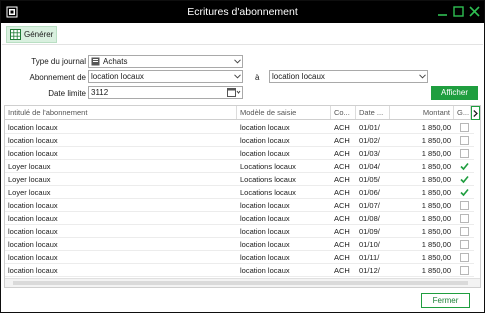  What do you see at coordinates (442, 11) in the screenshot?
I see `minimize-icon` at bounding box center [442, 11].